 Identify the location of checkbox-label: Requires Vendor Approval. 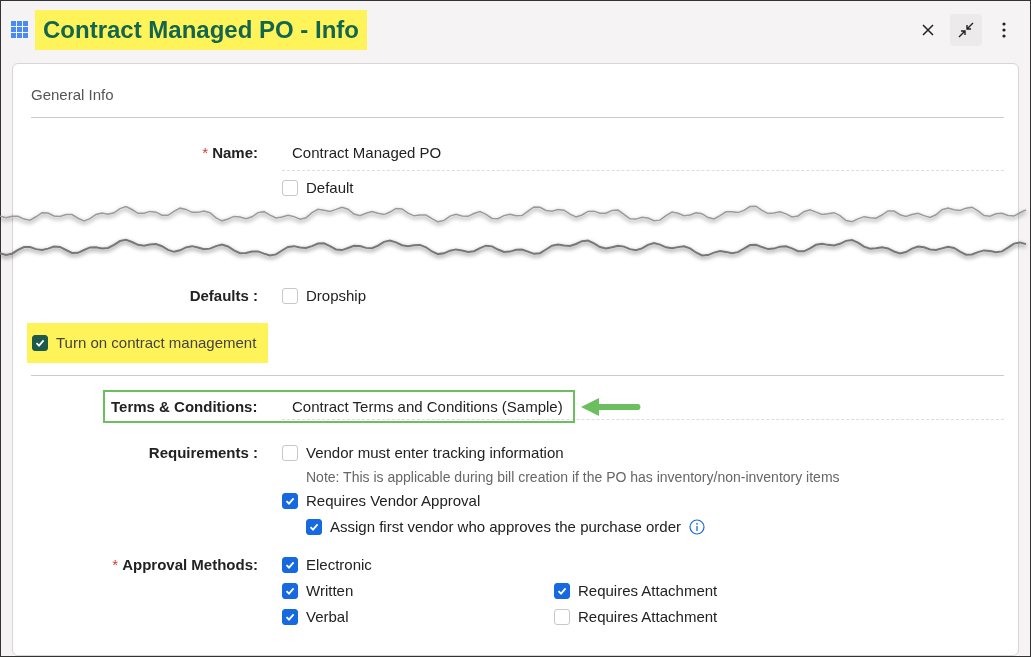
(393, 501).